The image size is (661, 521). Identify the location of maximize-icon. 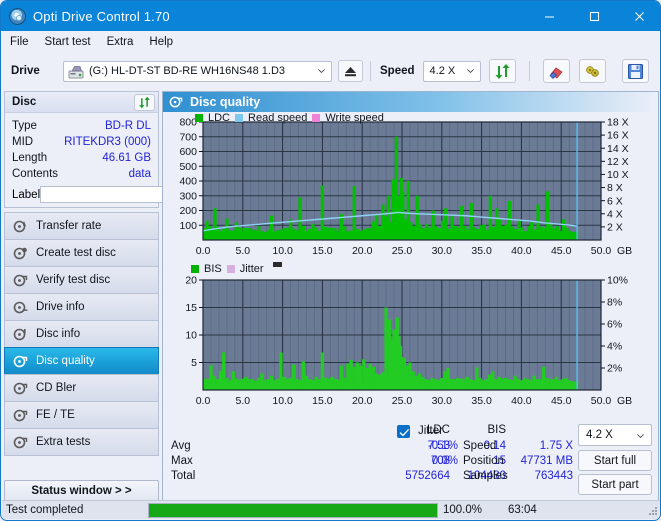
(594, 16).